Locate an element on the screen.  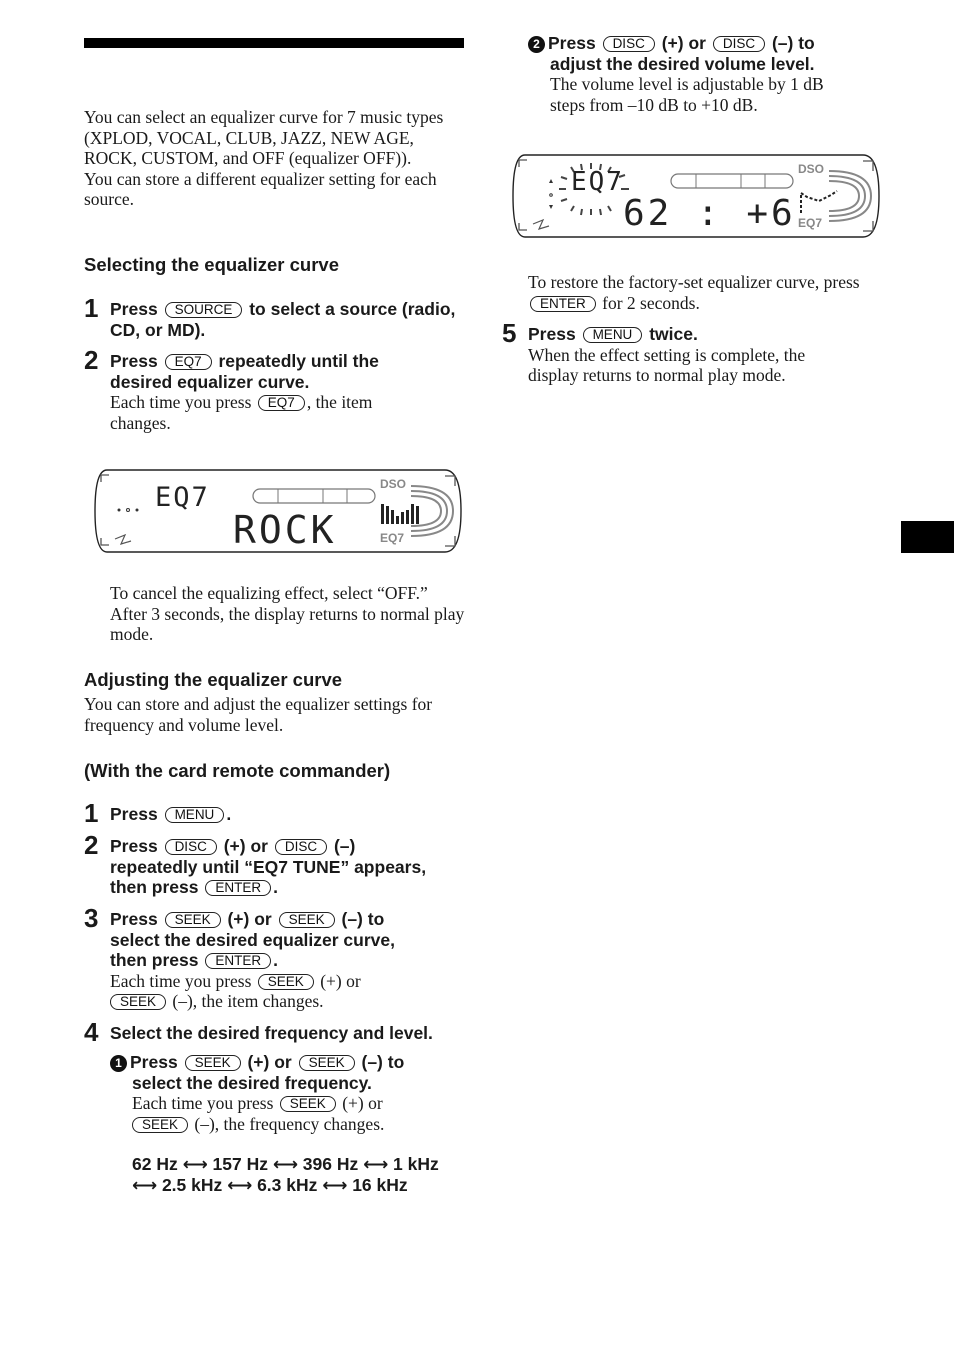
step-line: Press DISC (+) or DISC (–) is located at coordinates (290, 846).